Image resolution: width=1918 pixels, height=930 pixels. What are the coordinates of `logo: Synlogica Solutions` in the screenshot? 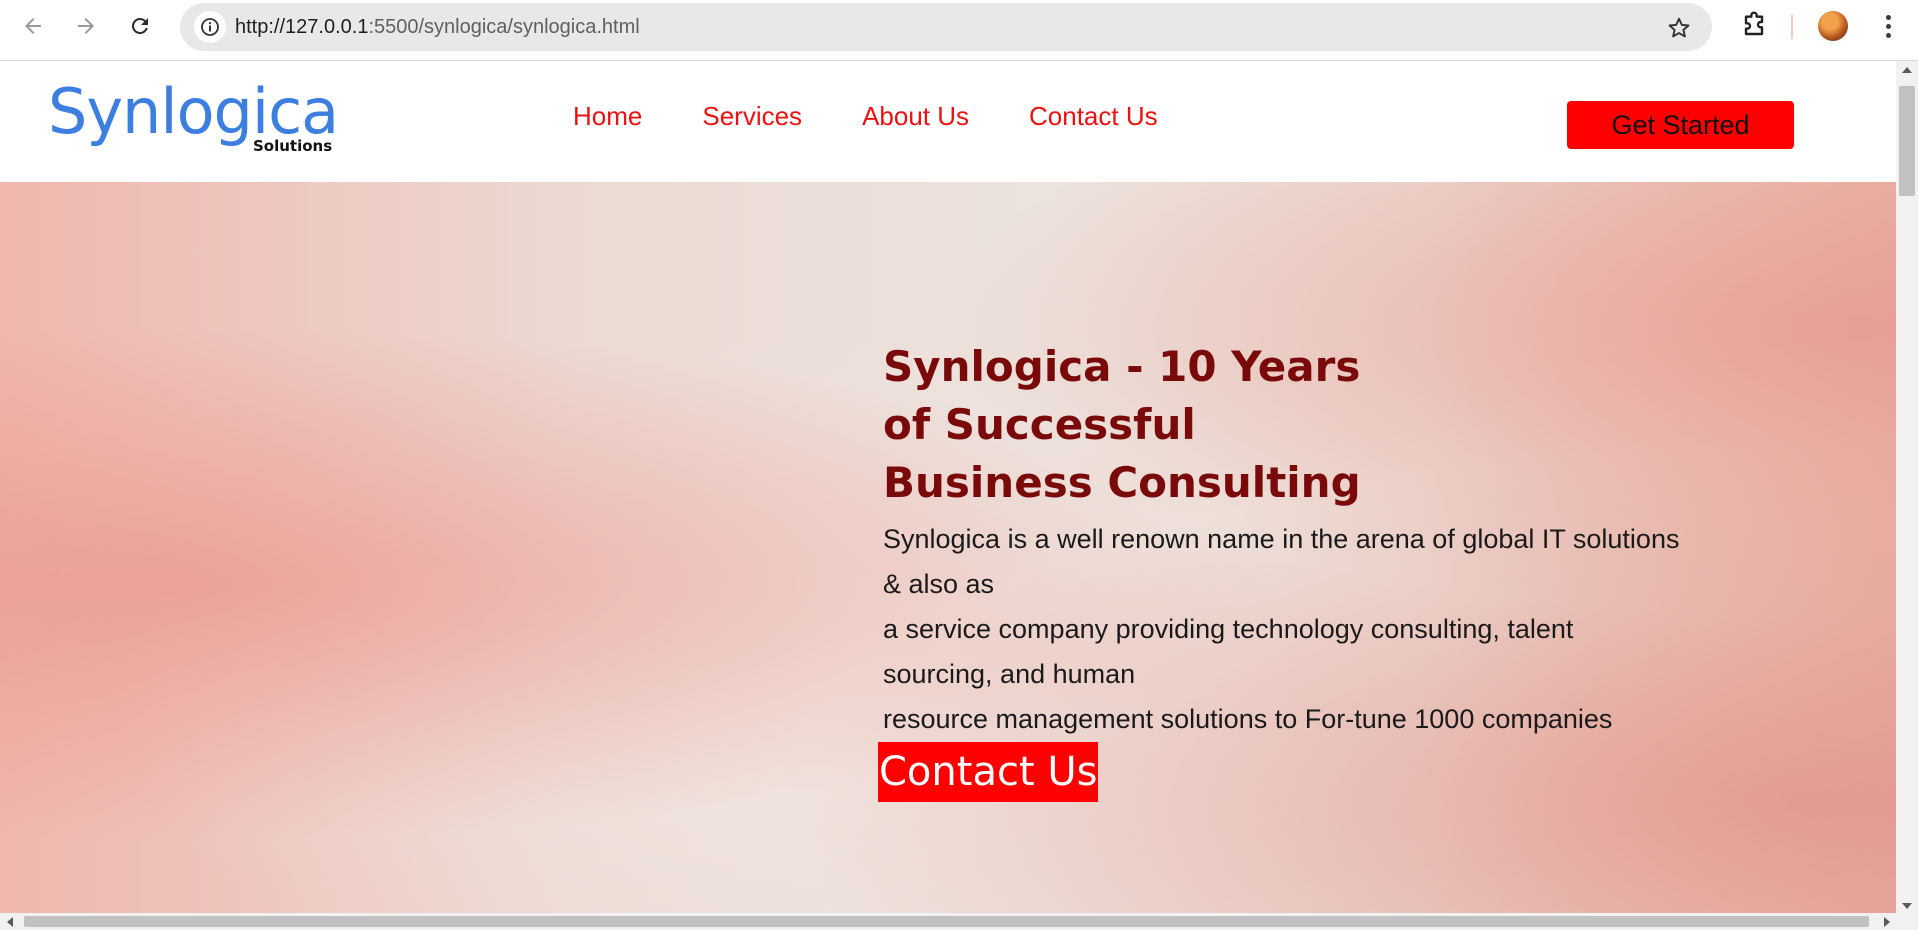 It's located at (198, 121).